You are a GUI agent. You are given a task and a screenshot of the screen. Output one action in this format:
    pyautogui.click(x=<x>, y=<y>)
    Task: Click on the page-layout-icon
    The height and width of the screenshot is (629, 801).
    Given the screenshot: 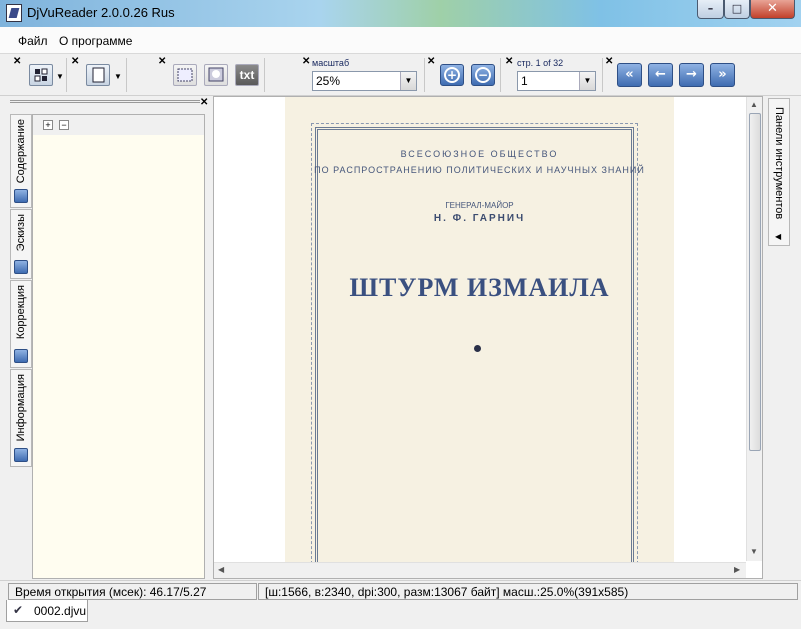 What is the action you would take?
    pyautogui.click(x=41, y=75)
    